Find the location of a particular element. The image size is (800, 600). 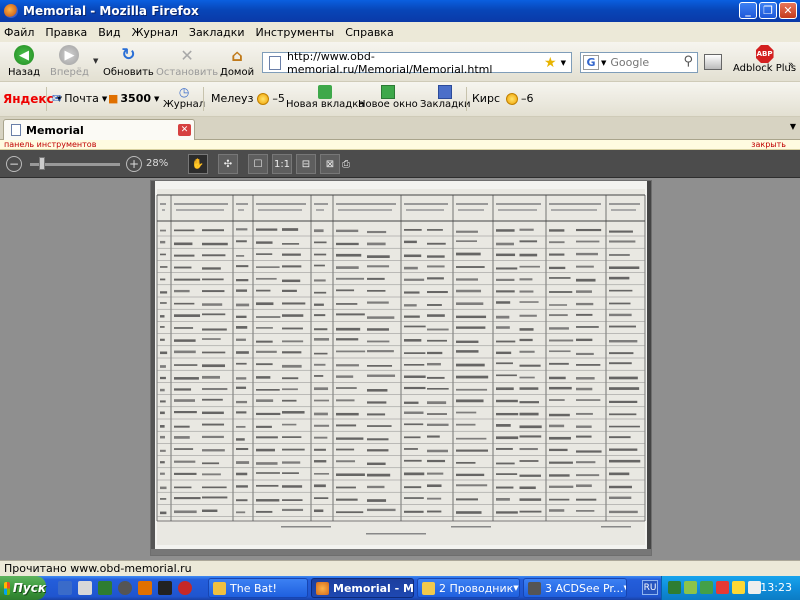

menu-bookmarks: Закладки is located at coordinates (217, 32).